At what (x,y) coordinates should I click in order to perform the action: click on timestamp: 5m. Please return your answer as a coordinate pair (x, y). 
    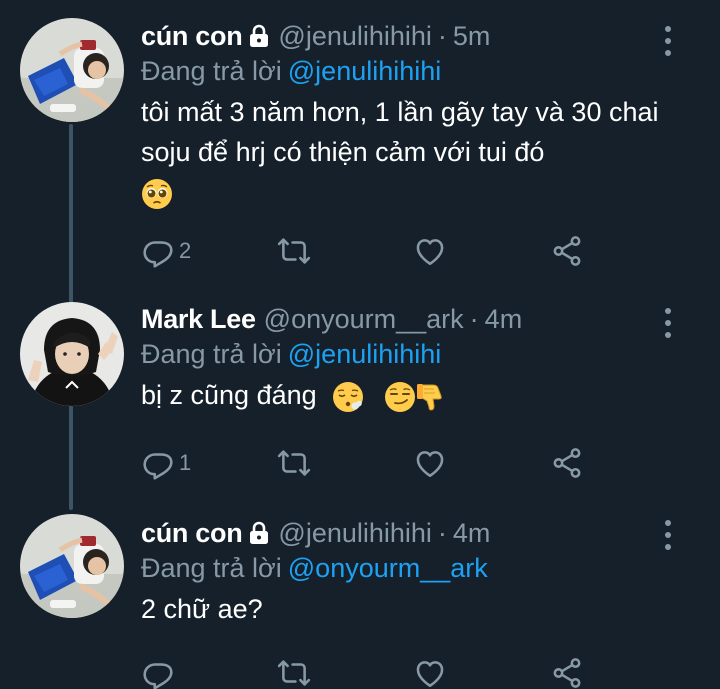
    Looking at the image, I should click on (472, 36).